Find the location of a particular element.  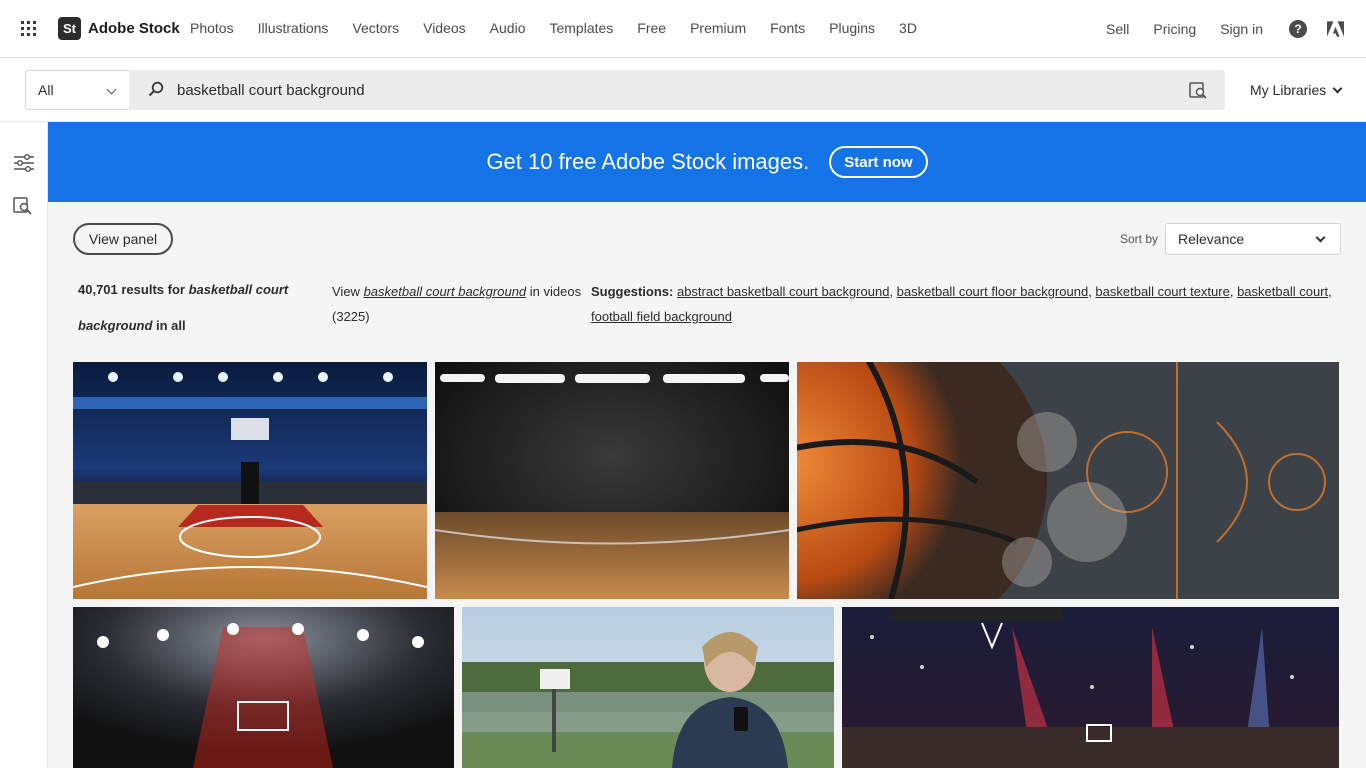

nav-free: Free is located at coordinates (651, 28).